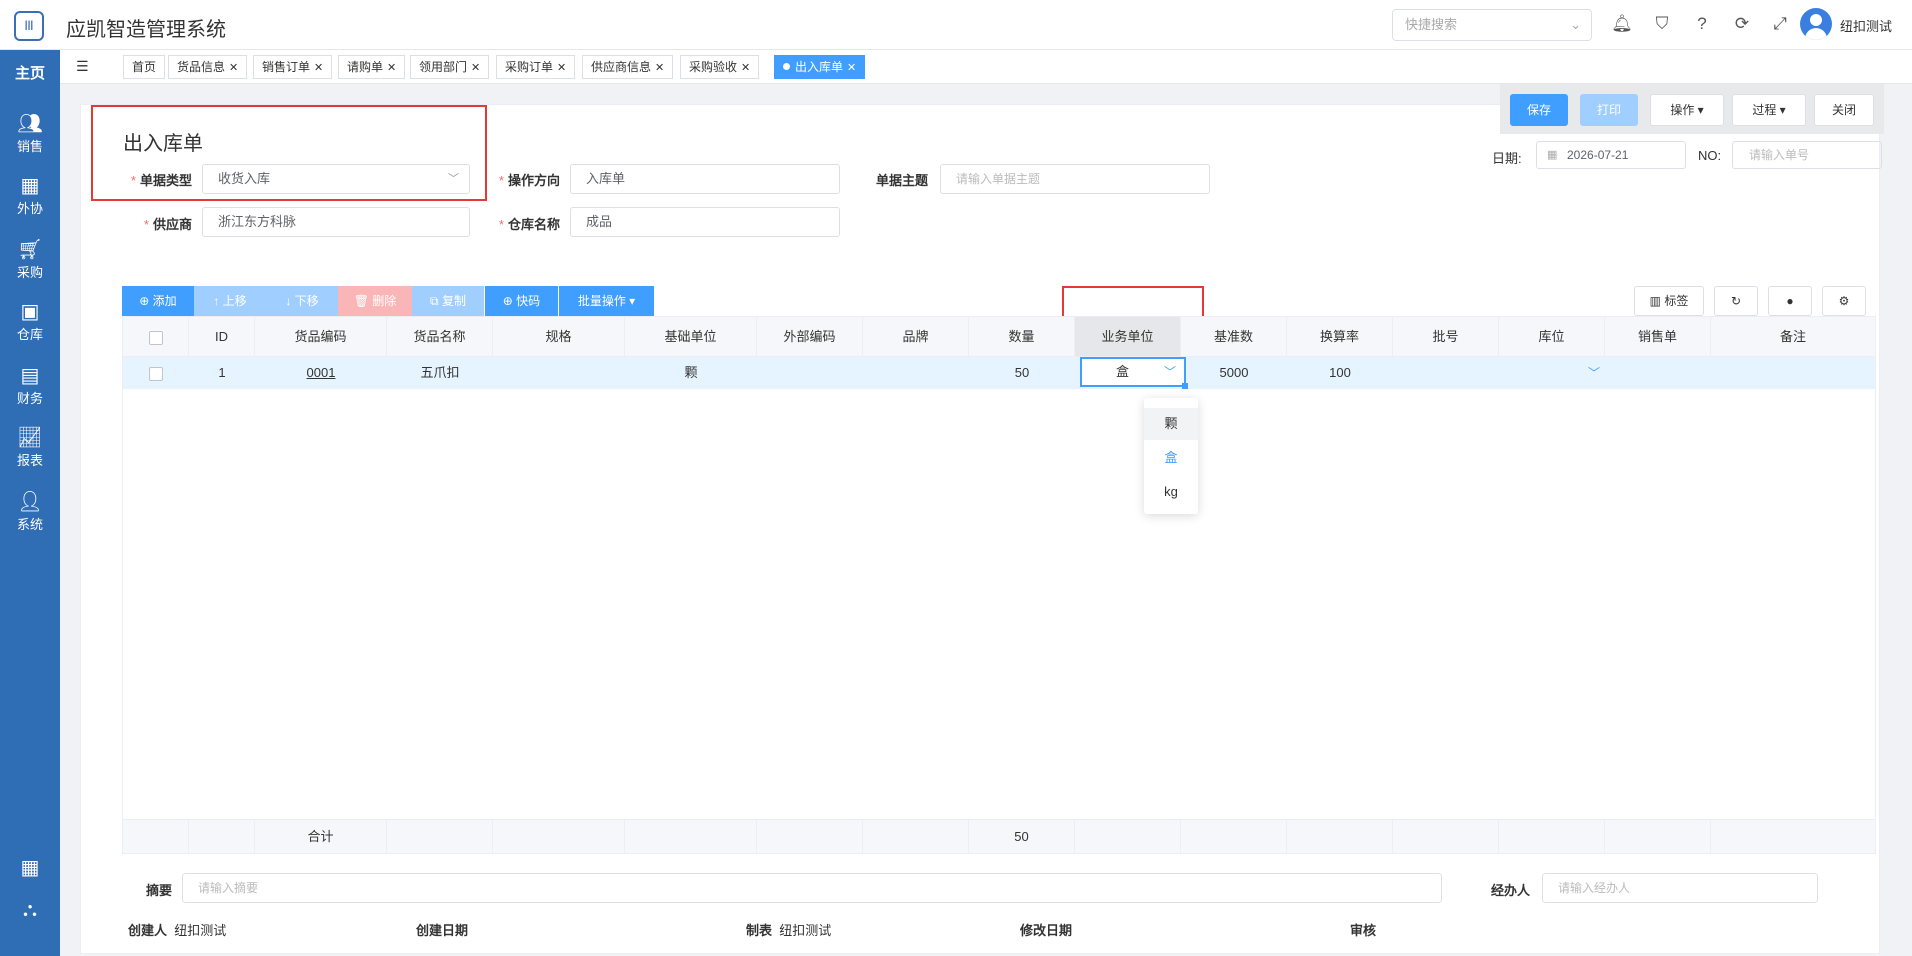 This screenshot has height=956, width=1912. What do you see at coordinates (1134, 373) in the screenshot?
I see `business-unit-select: 盒 ﹀` at bounding box center [1134, 373].